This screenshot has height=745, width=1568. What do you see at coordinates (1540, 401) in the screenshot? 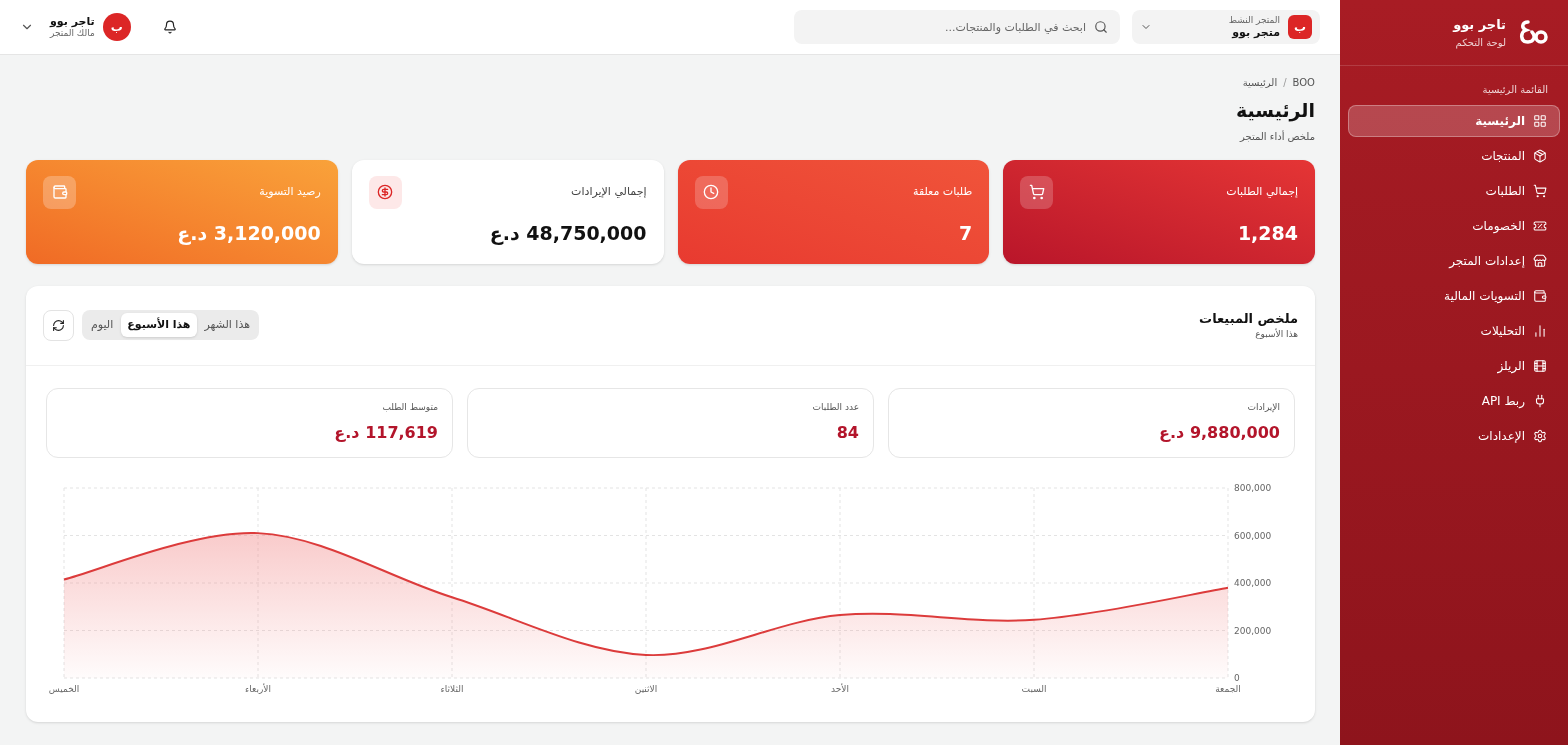
I see `plug-icon` at bounding box center [1540, 401].